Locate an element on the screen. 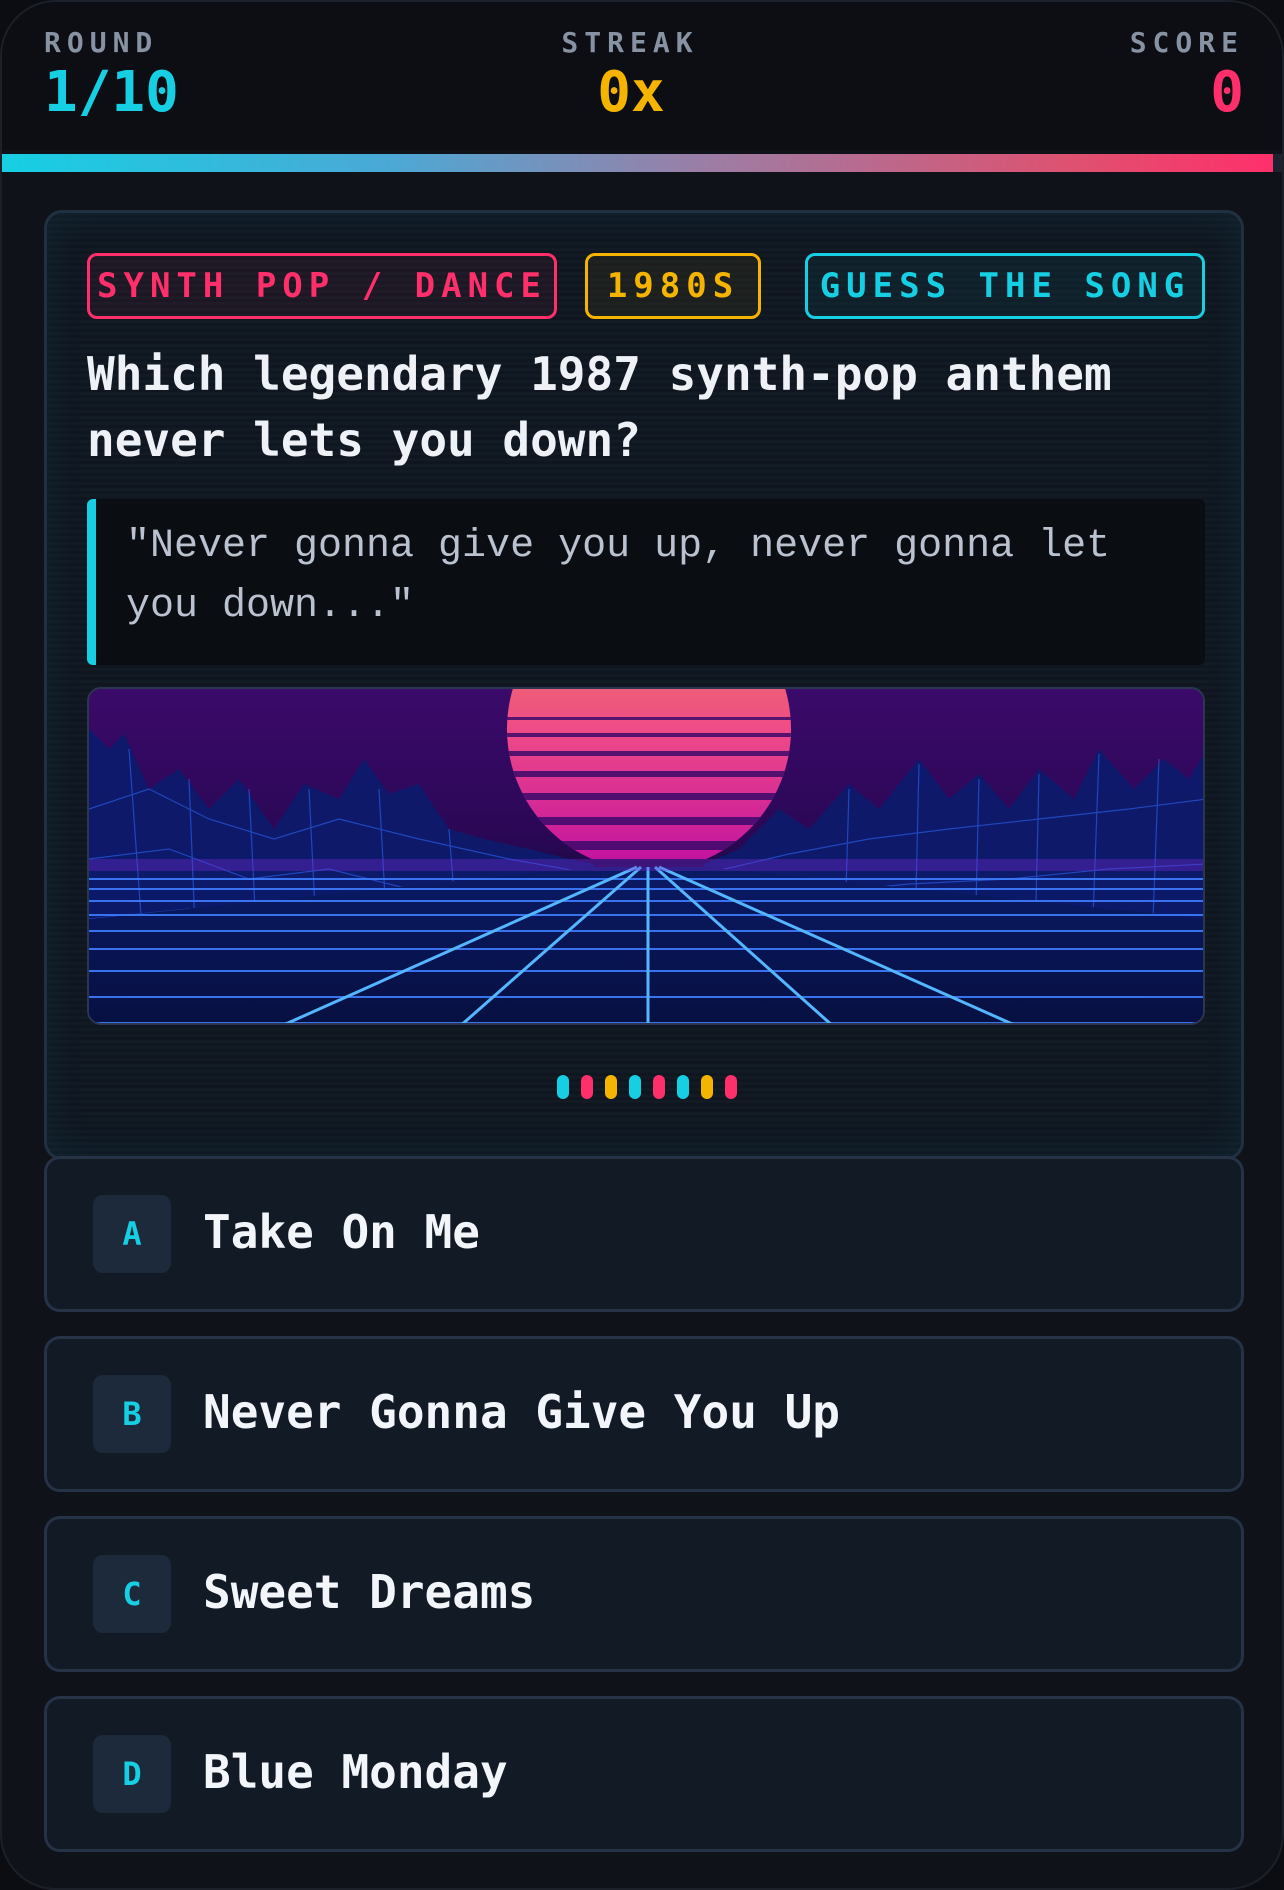  answer-option-c: C Sweet Dreams is located at coordinates (644, 1594).